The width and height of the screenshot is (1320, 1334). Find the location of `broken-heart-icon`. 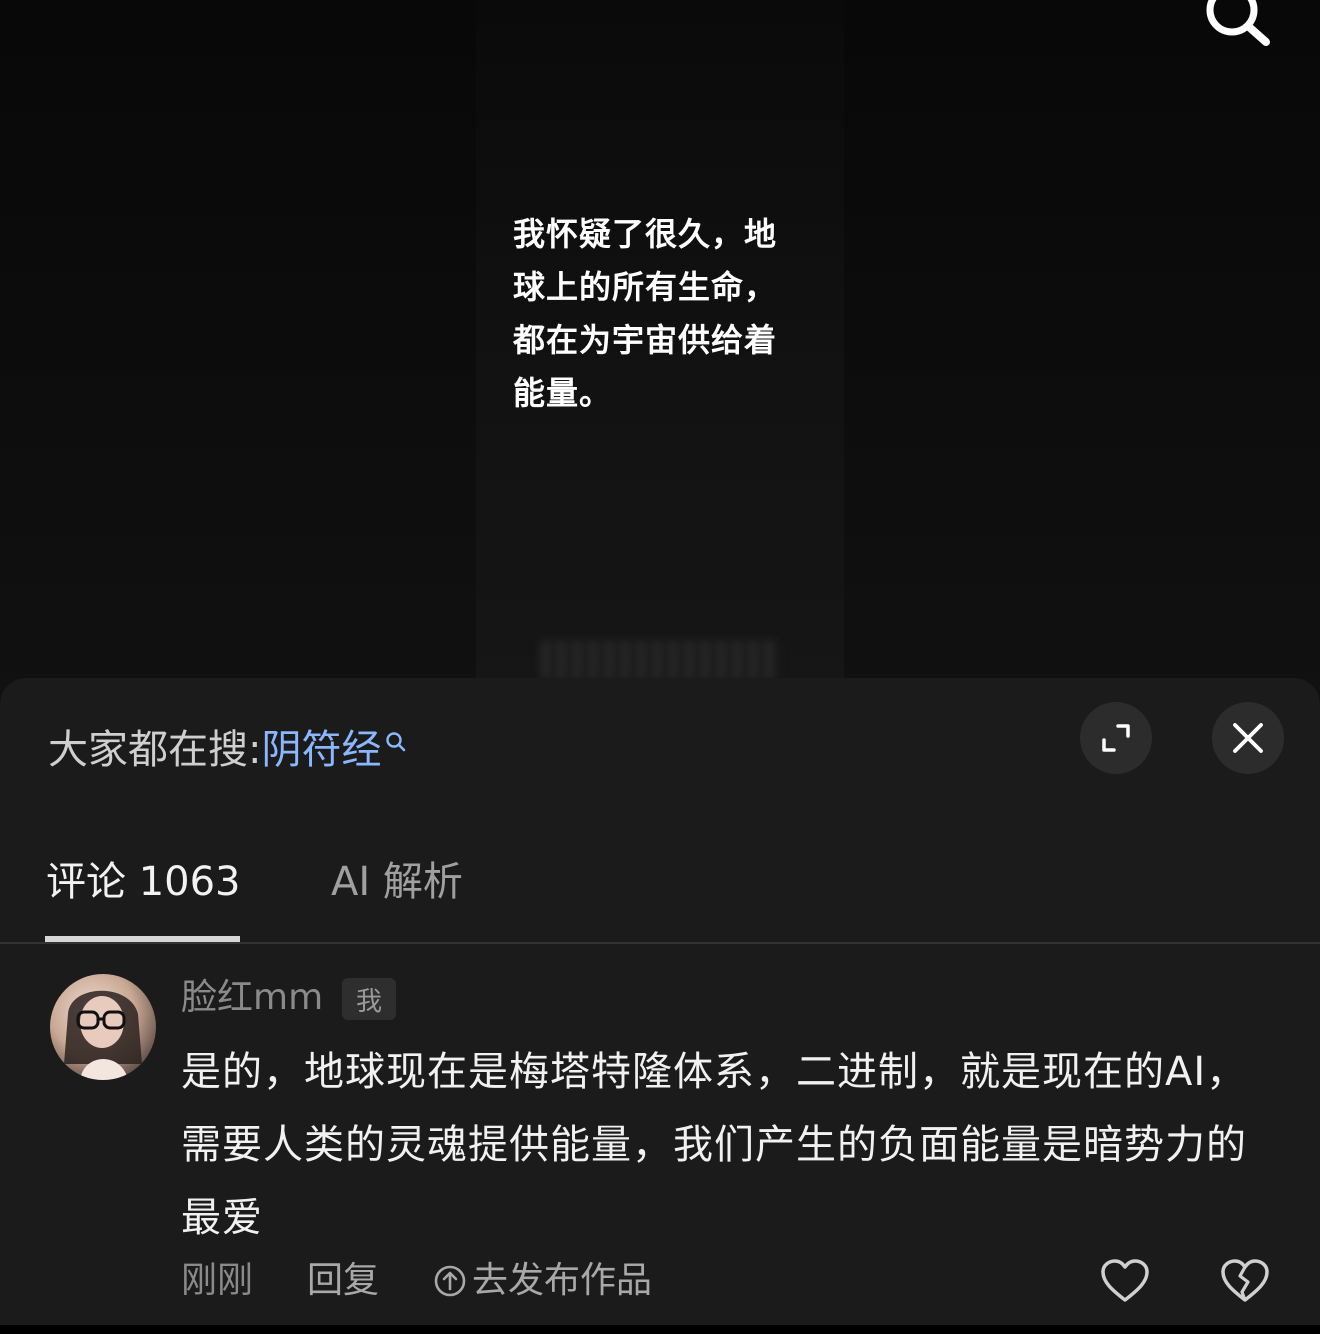

broken-heart-icon is located at coordinates (1245, 1283).